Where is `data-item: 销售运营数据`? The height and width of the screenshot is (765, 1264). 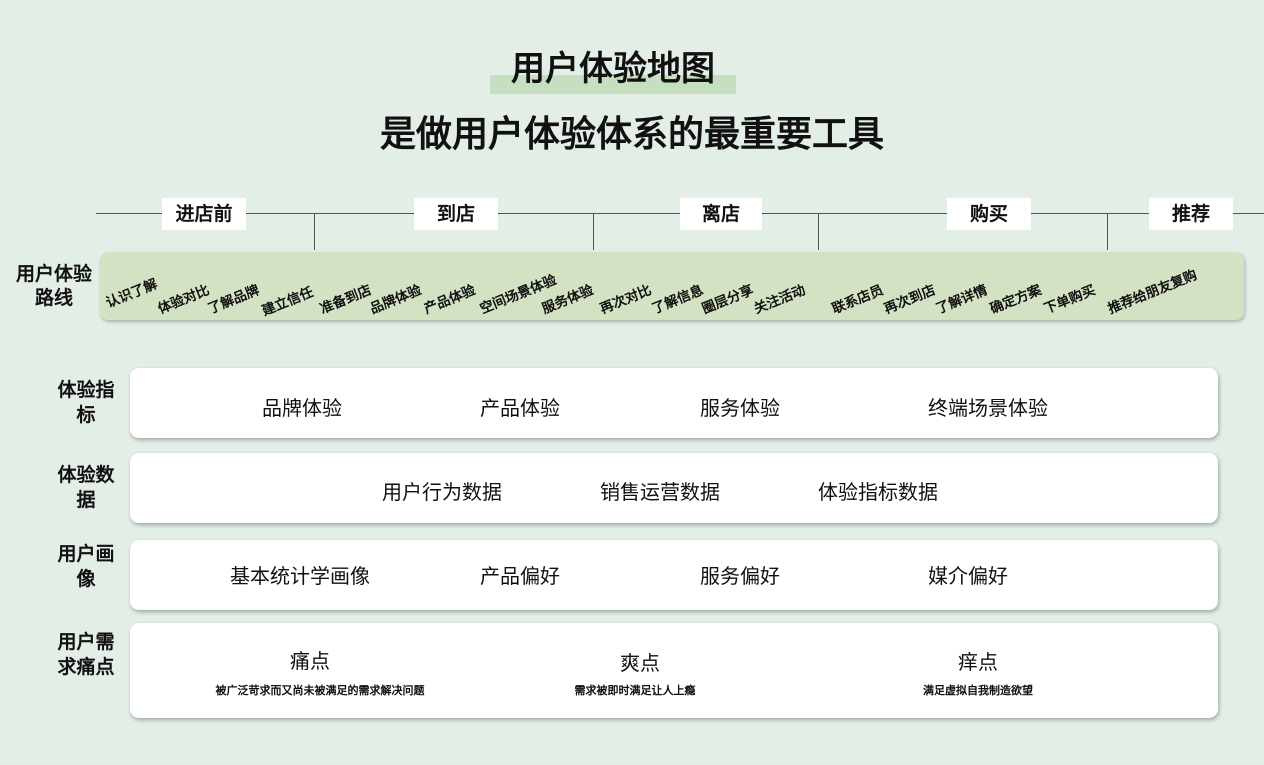
data-item: 销售运营数据 is located at coordinates (660, 492).